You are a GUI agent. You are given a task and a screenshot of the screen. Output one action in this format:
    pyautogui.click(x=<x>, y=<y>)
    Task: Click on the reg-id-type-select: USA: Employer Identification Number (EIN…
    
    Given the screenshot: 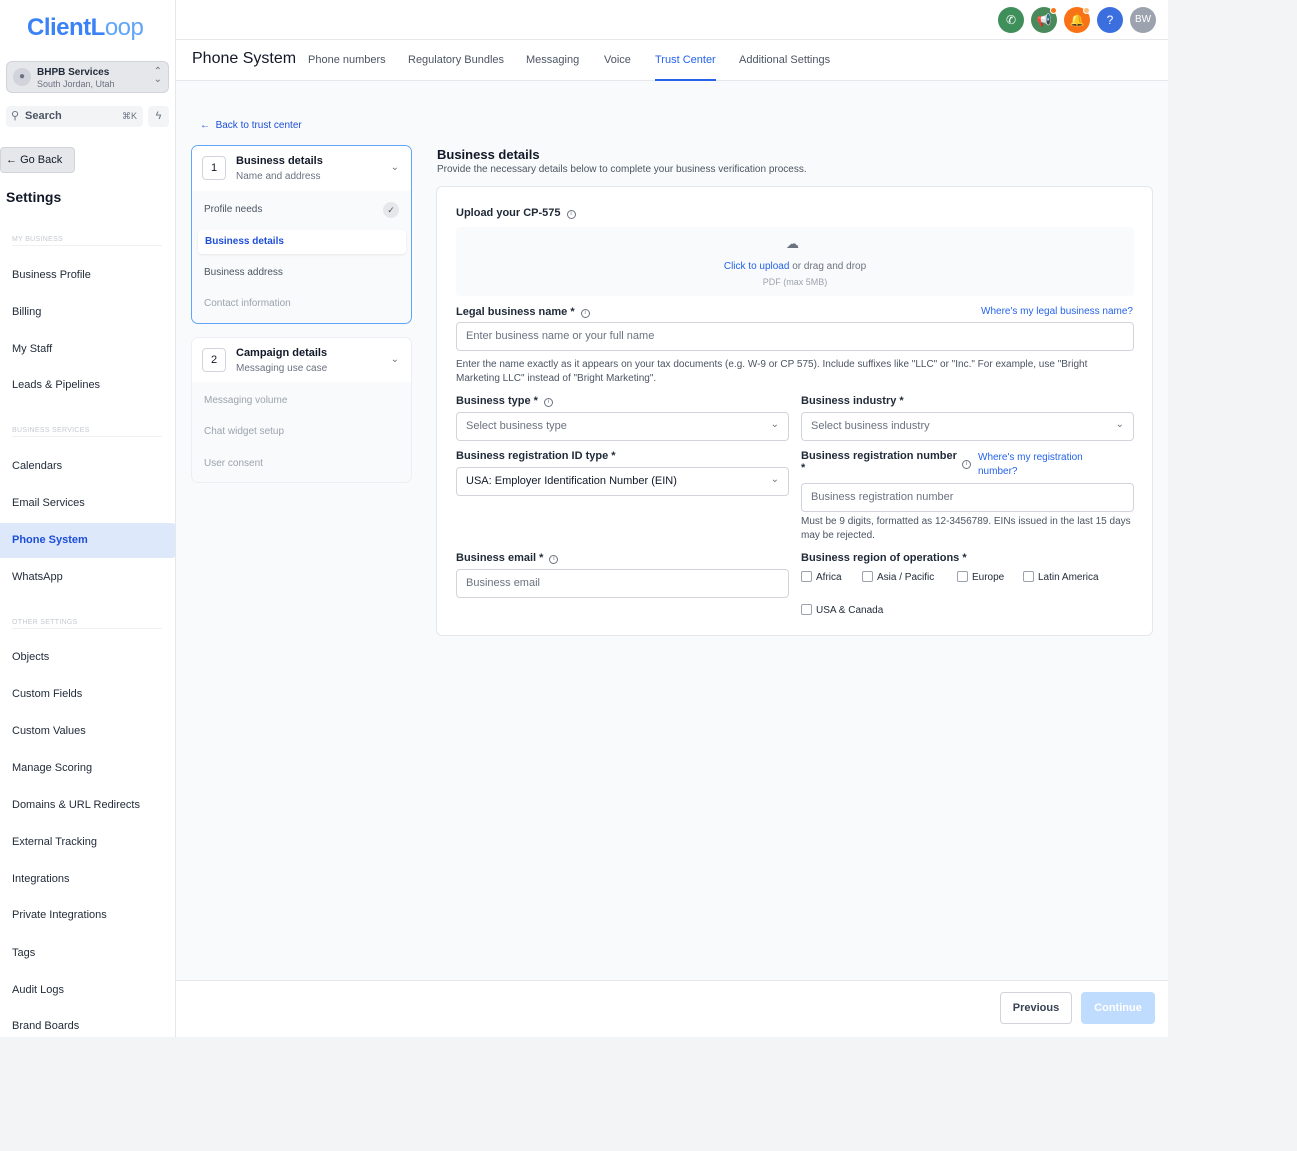 What is the action you would take?
    pyautogui.click(x=622, y=481)
    